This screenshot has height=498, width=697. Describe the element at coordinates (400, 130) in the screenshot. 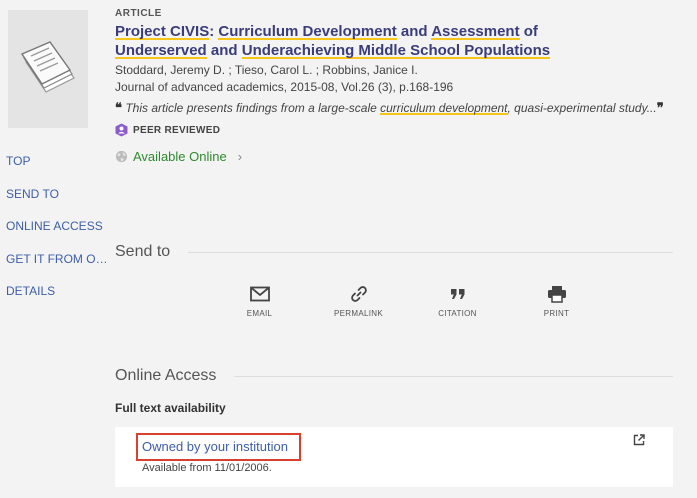

I see `peer-reviewed-badge: PEER REVIEWED` at that location.